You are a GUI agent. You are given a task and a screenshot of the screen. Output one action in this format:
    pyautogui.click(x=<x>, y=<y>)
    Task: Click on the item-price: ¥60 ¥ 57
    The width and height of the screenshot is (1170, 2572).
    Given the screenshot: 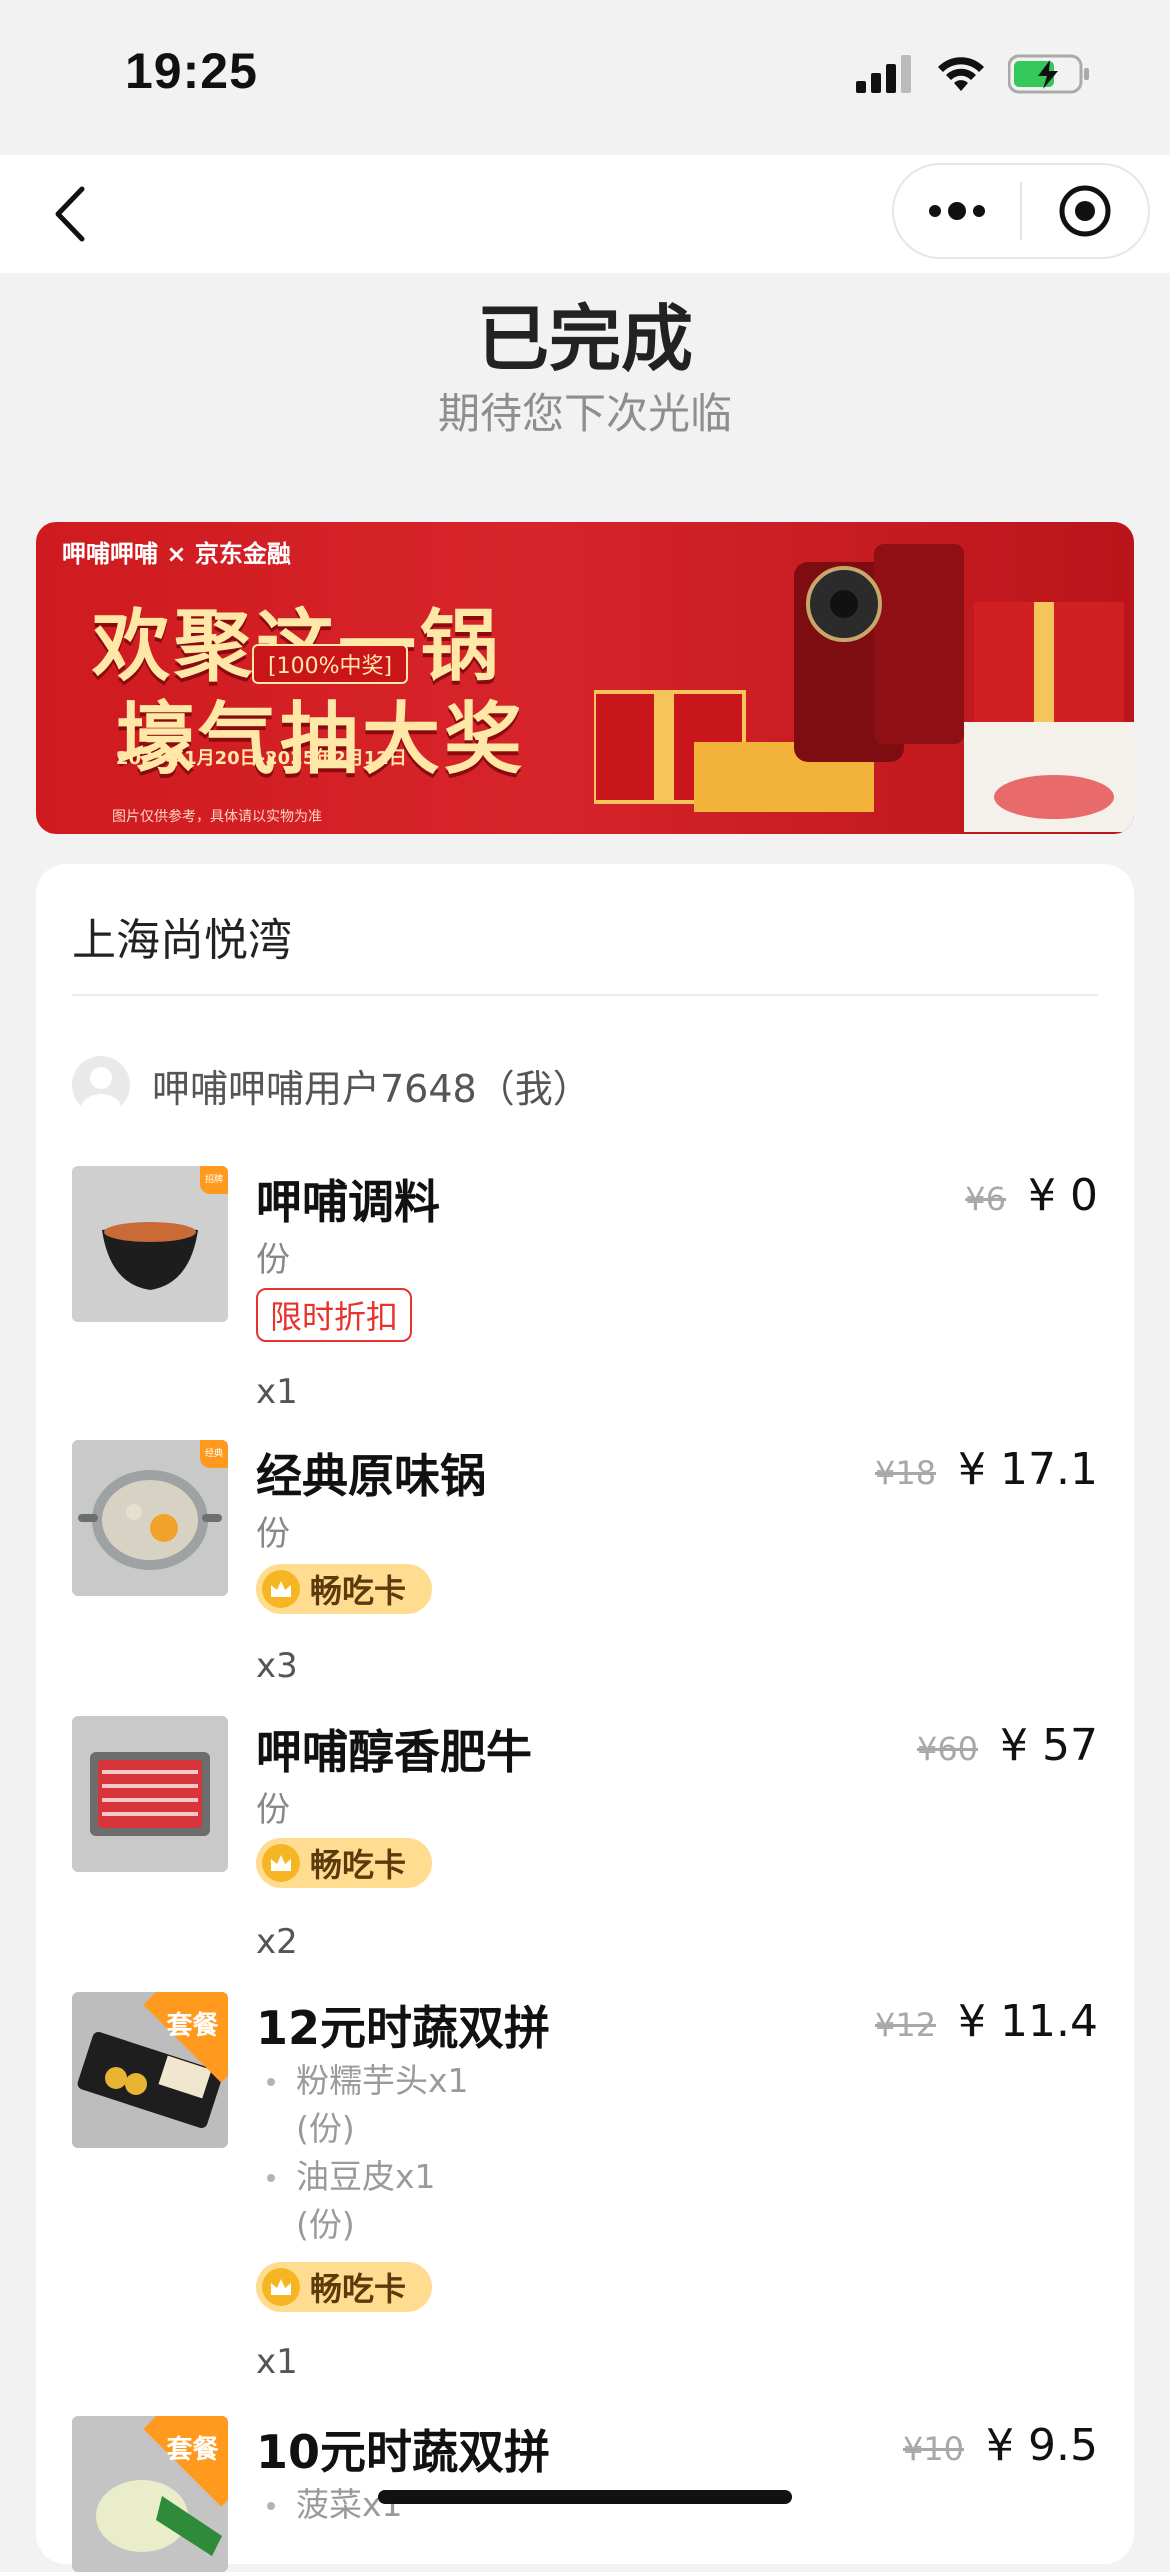 What is the action you would take?
    pyautogui.click(x=1007, y=1745)
    